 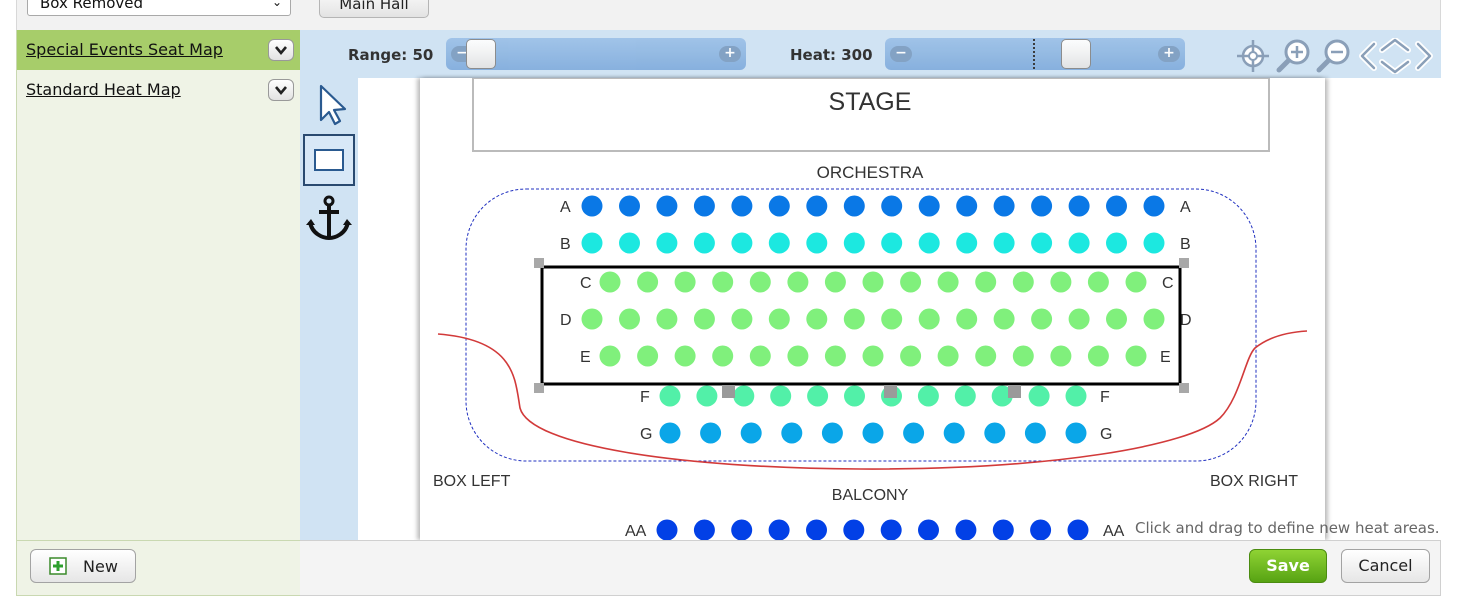 I want to click on save-button: Save, so click(x=1288, y=566).